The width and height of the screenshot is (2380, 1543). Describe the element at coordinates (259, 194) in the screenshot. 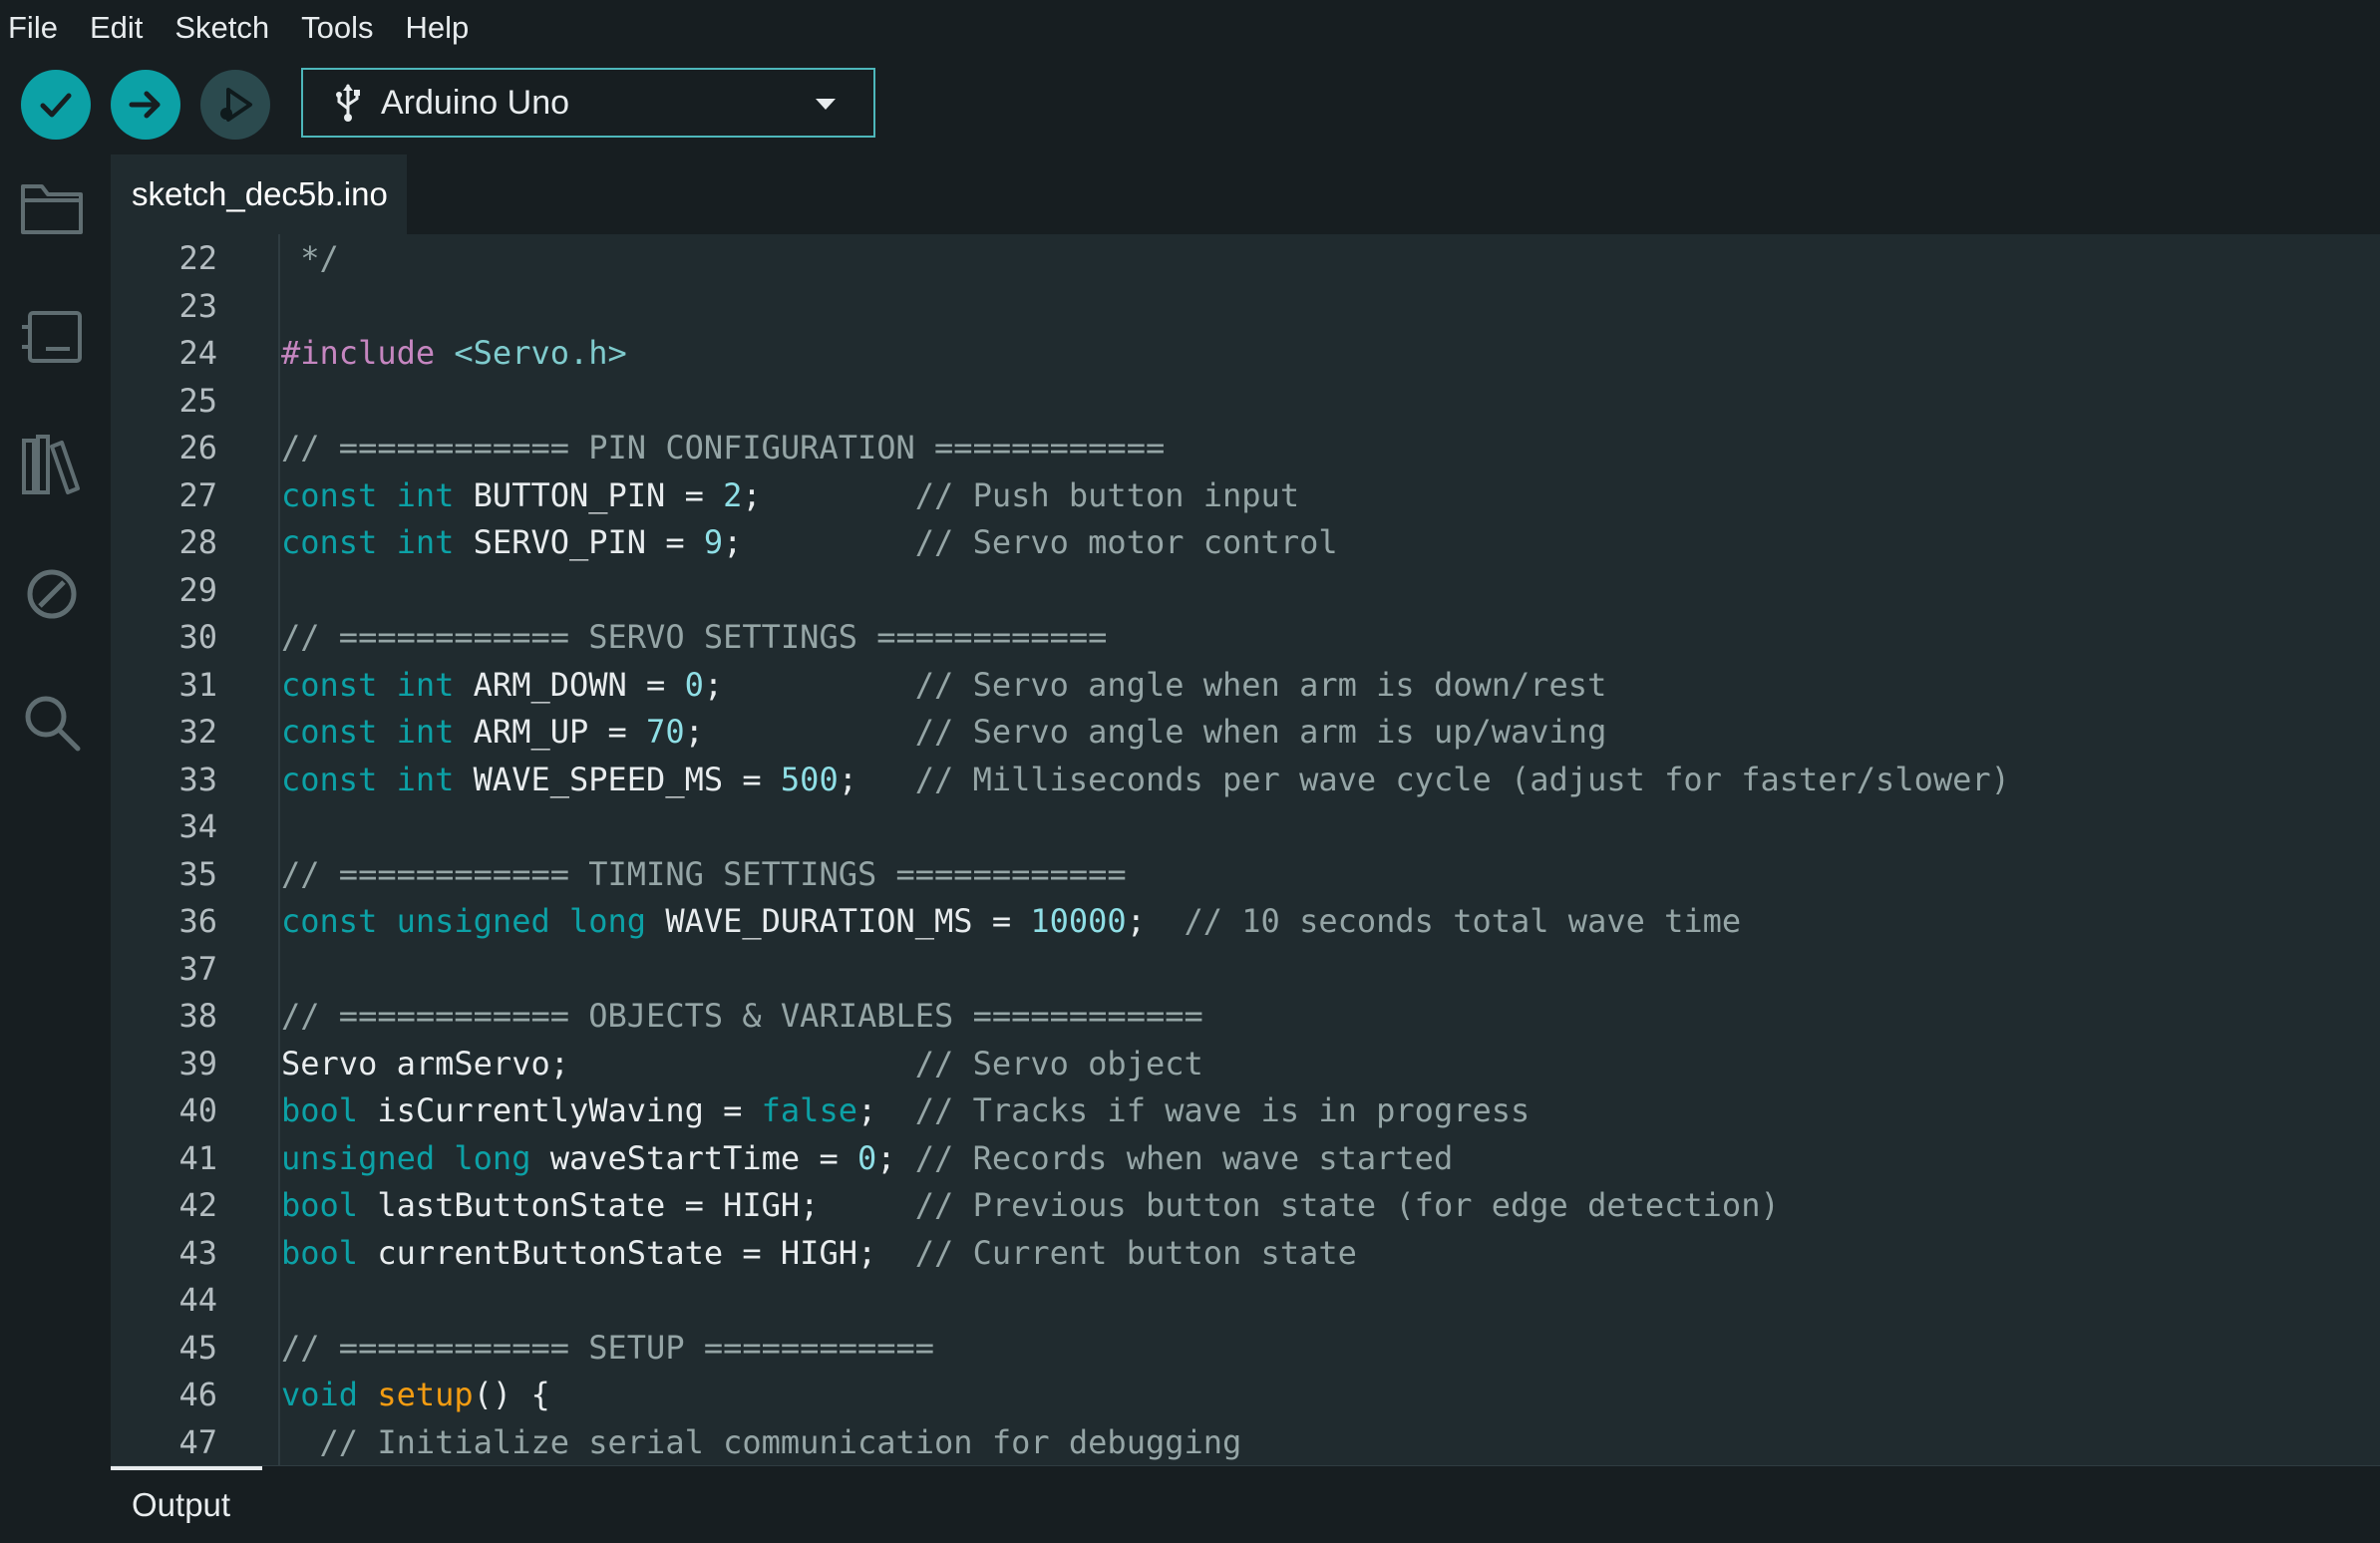

I see `tab-sketch: sketch_dec5b.ino` at that location.